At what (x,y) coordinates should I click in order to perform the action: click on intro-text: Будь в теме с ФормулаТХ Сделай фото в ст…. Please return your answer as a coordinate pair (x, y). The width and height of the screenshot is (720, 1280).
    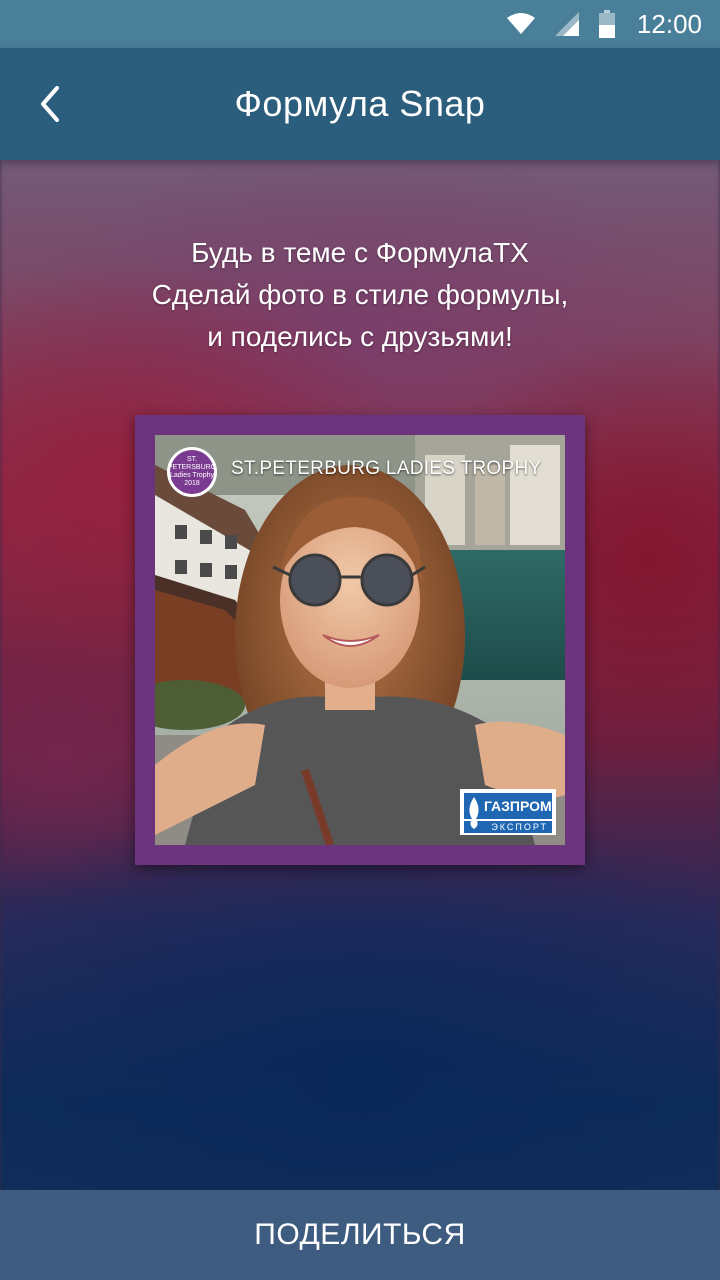
    Looking at the image, I should click on (360, 295).